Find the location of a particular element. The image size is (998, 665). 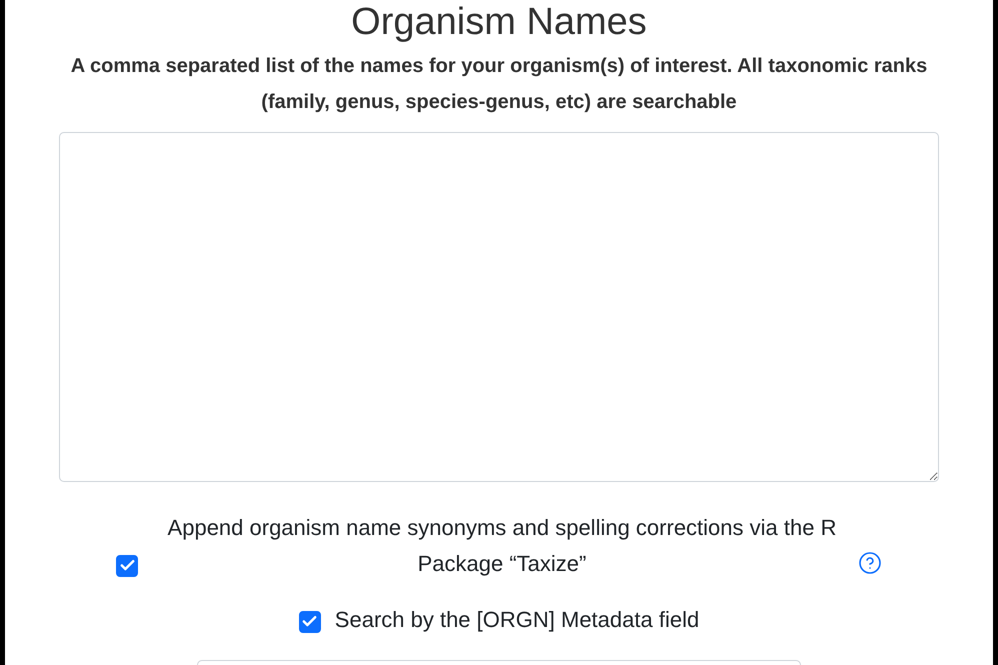

section-heading: Organism Names is located at coordinates (499, 22).